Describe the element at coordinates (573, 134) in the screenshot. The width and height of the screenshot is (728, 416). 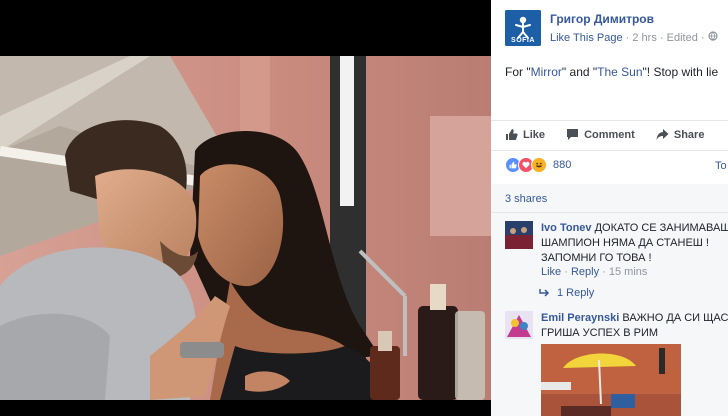
I see `comment-icon` at that location.